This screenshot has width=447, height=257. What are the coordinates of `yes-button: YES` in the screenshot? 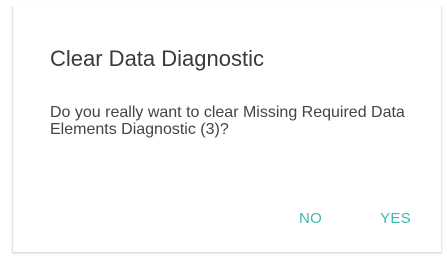 It's located at (395, 219).